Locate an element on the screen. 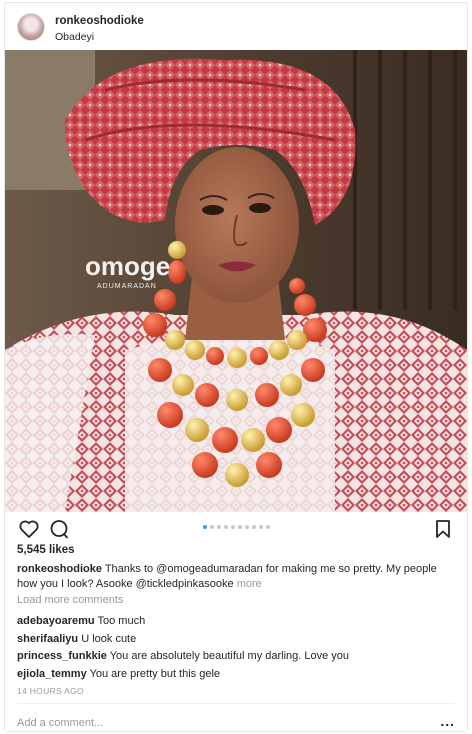 Image resolution: width=472 pixels, height=734 pixels. post-timestamp: 14 HOURS AGO is located at coordinates (50, 691).